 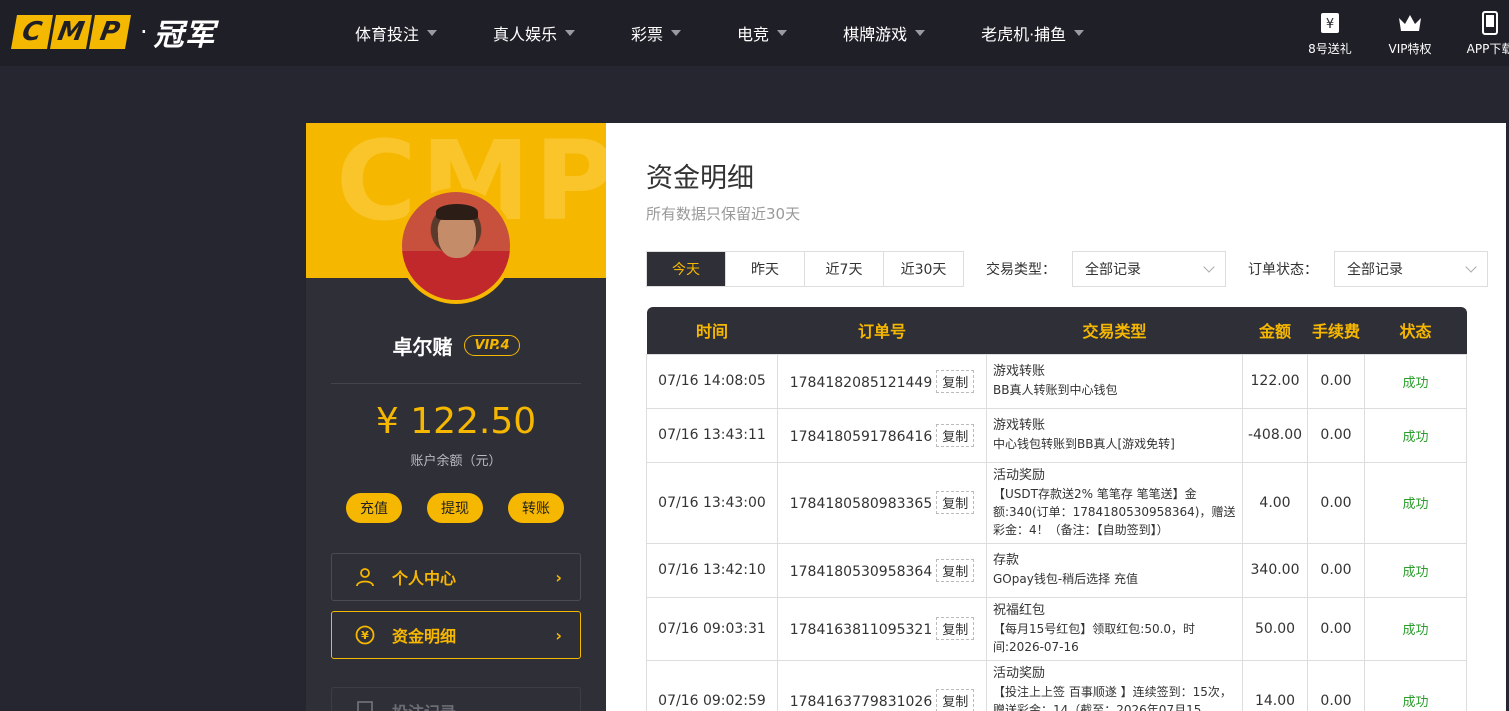 I want to click on sidebar-item-bet-records: 投注记录, so click(x=456, y=699).